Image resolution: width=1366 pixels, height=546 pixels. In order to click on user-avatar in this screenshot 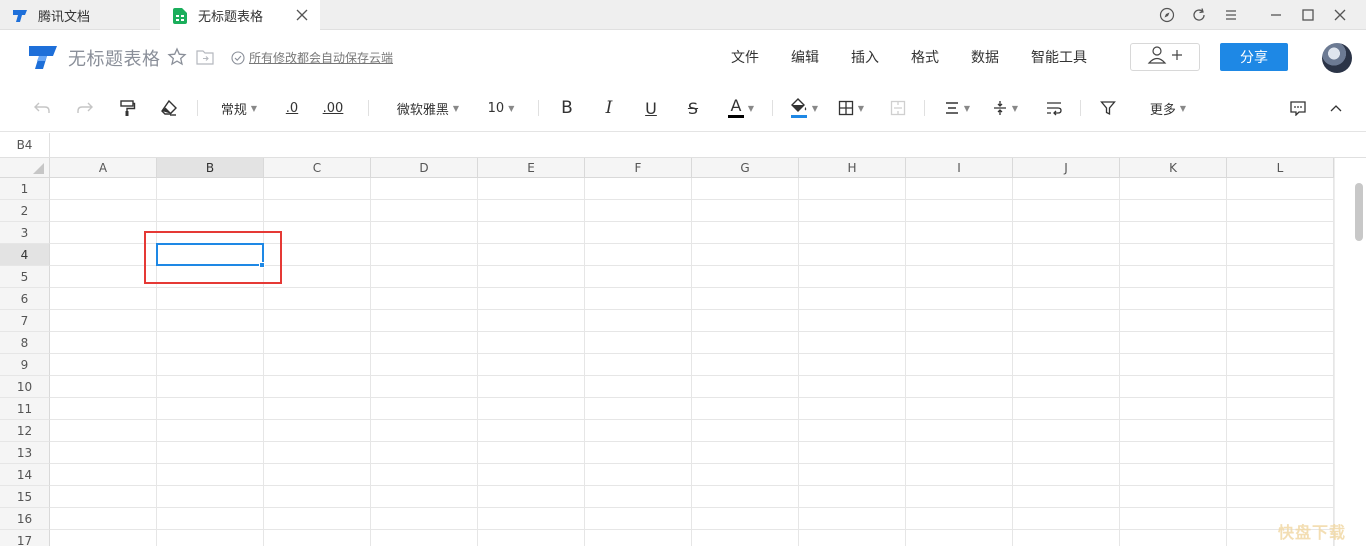, I will do `click(1337, 58)`.